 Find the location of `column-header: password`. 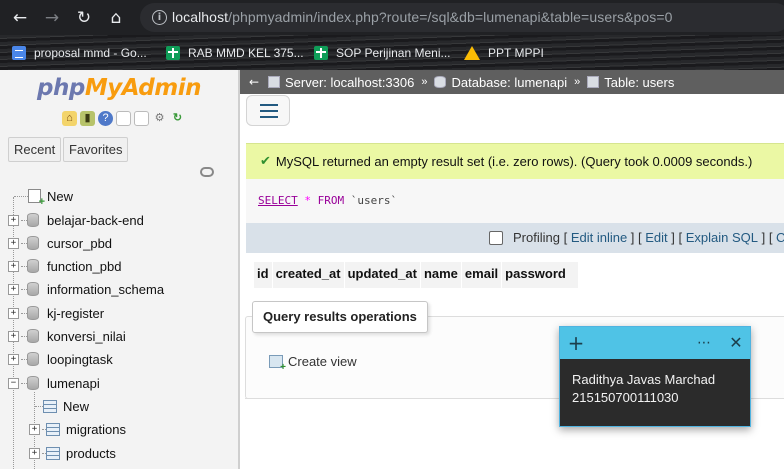

column-header: password is located at coordinates (540, 275).